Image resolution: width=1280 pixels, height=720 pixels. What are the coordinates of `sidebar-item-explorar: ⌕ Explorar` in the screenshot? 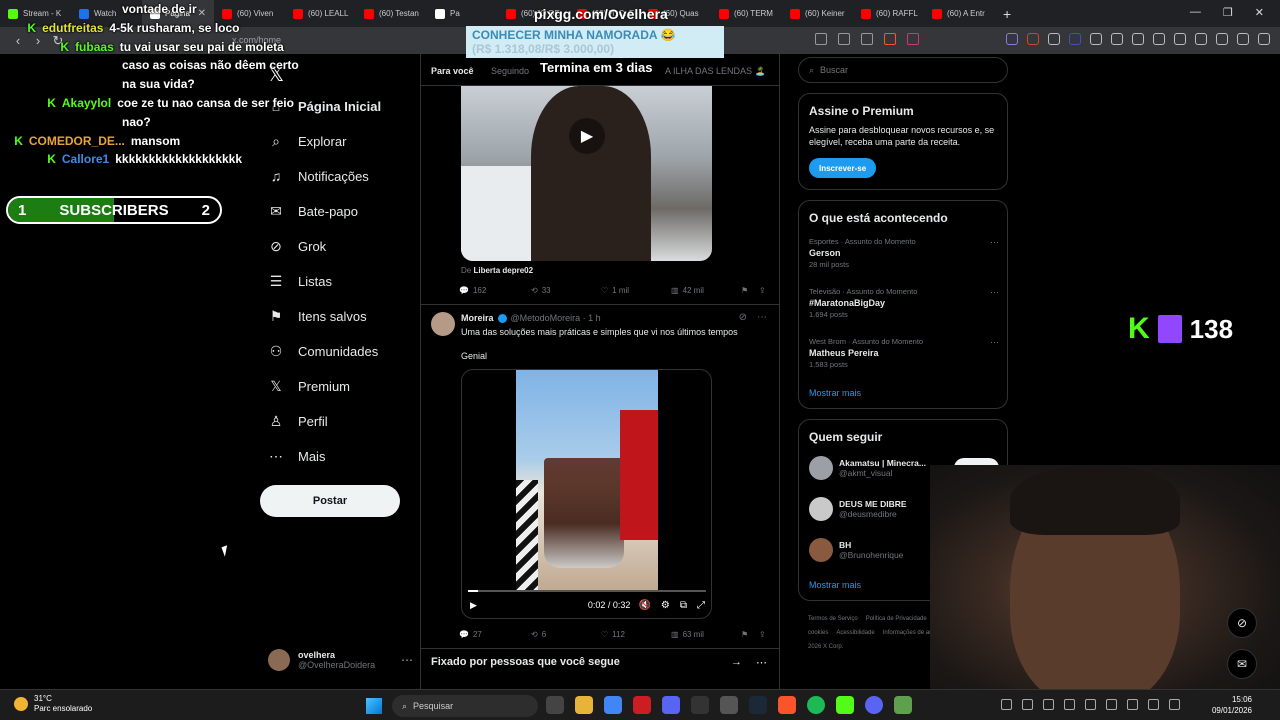 It's located at (307, 141).